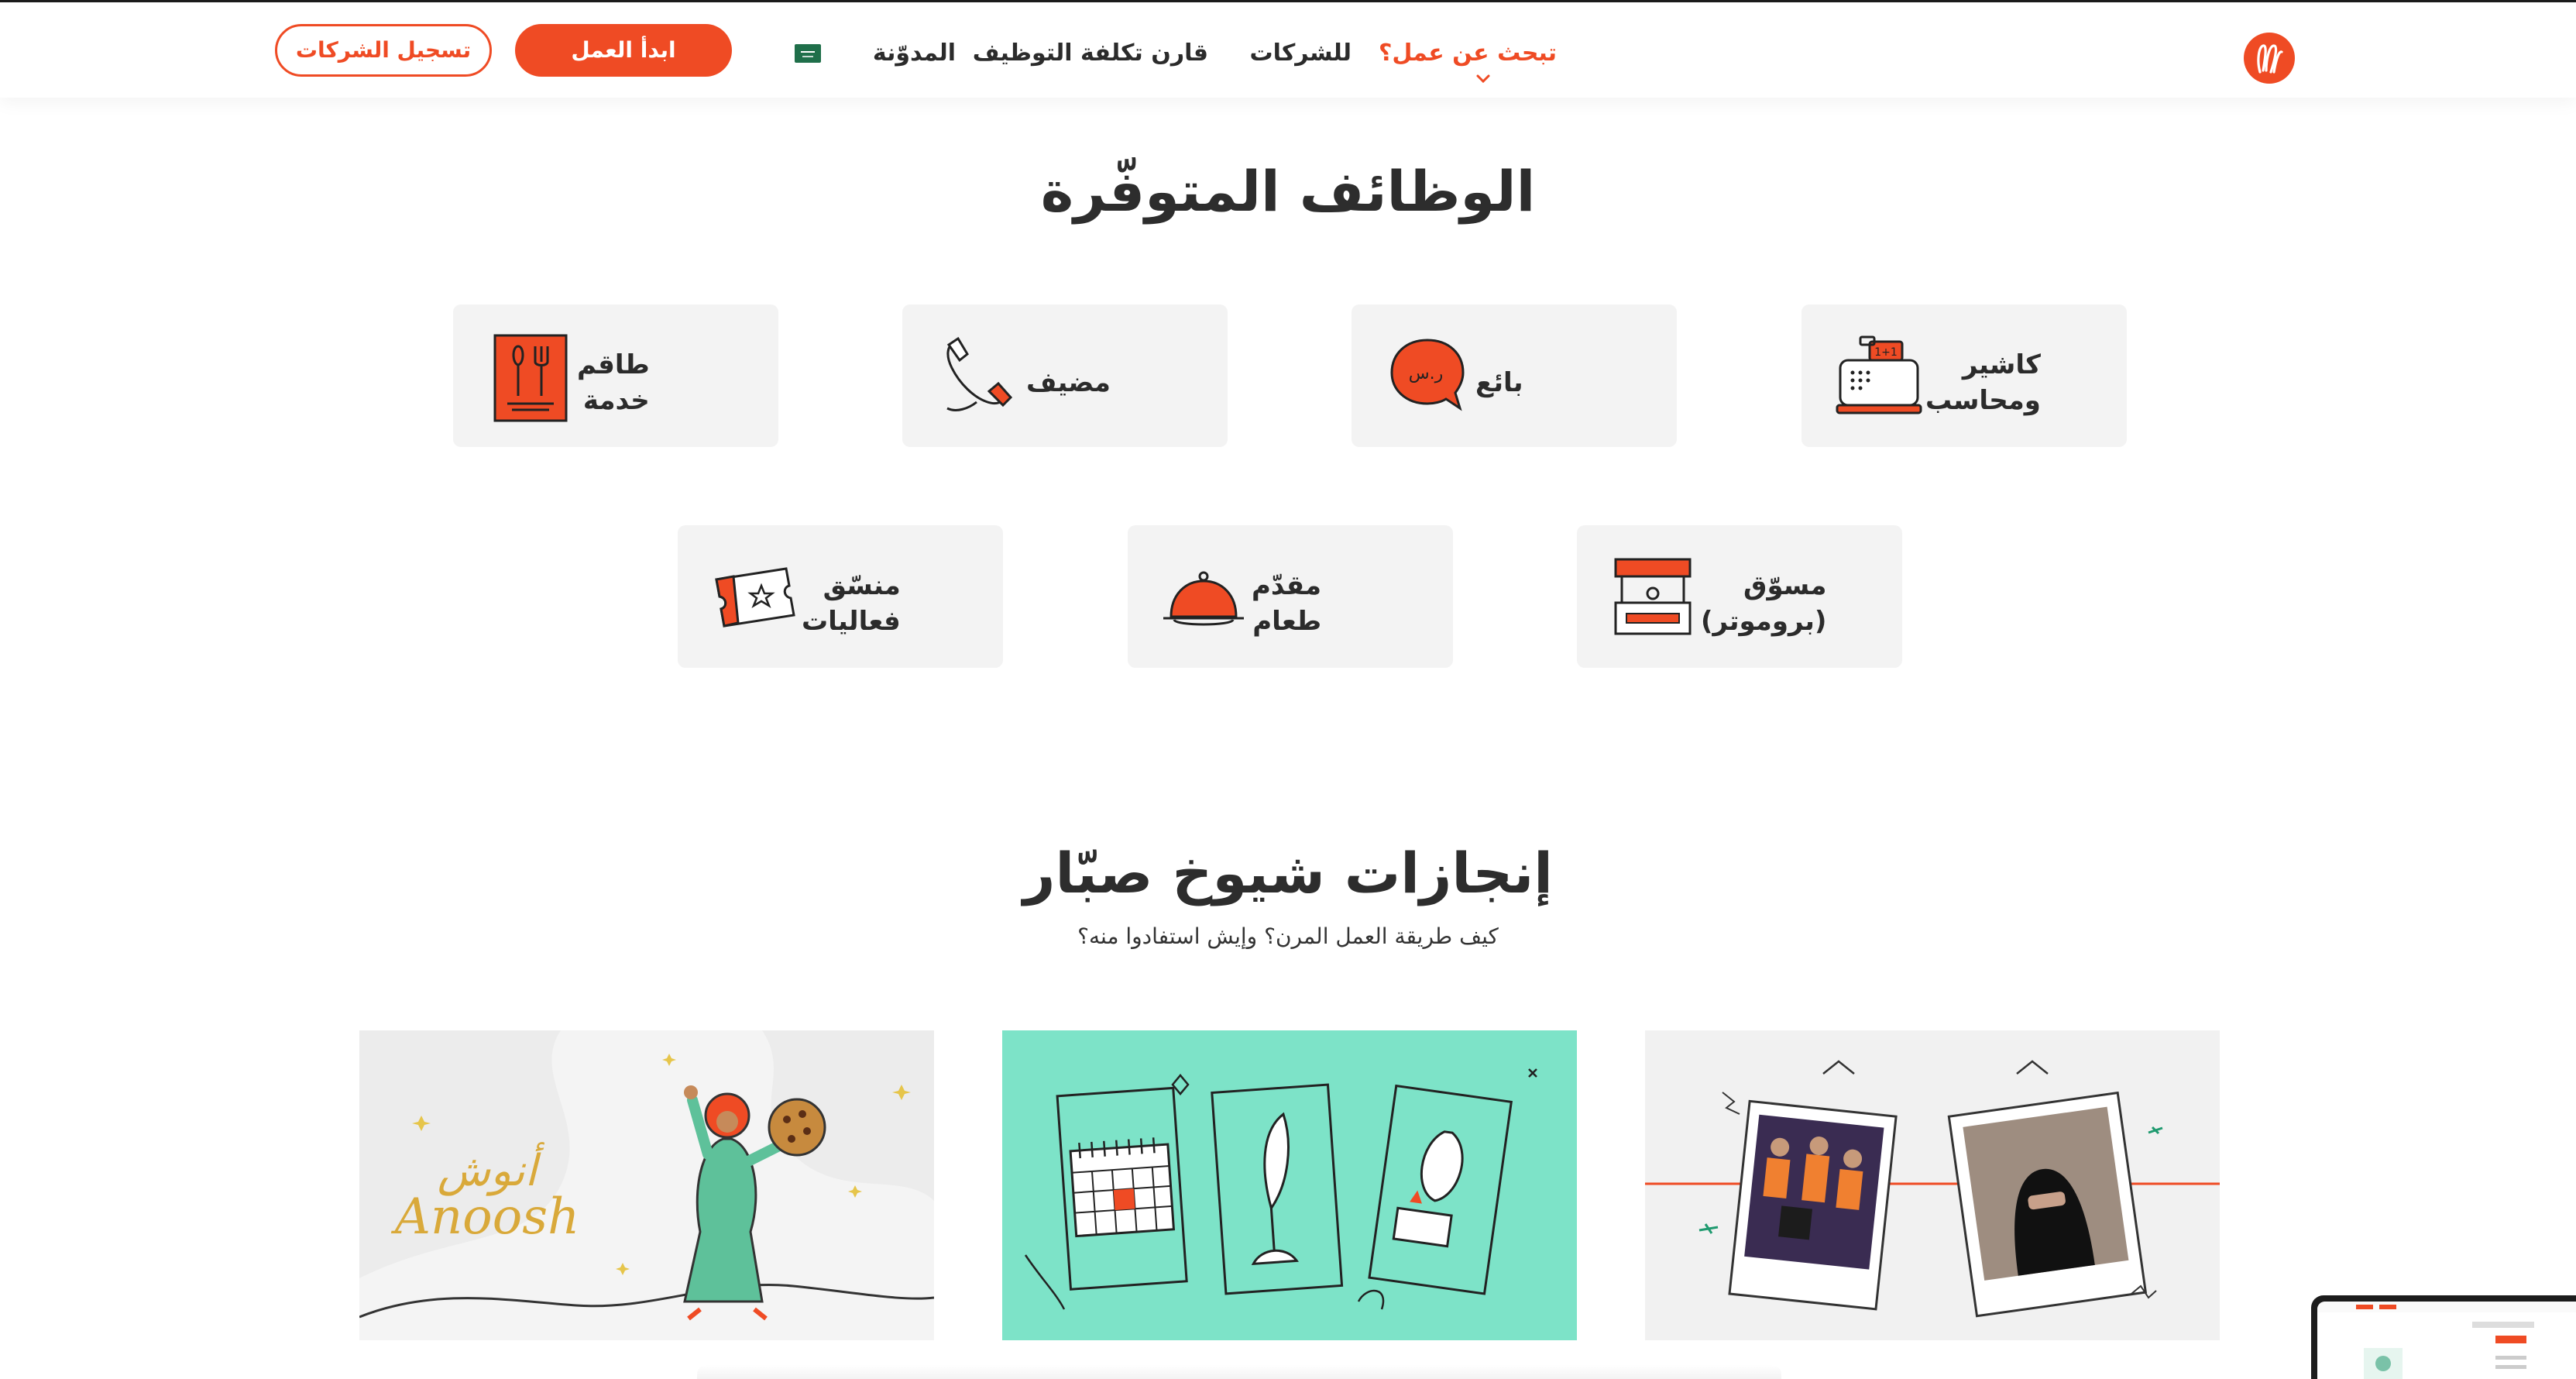  I want to click on story-card-photos, so click(1932, 1185).